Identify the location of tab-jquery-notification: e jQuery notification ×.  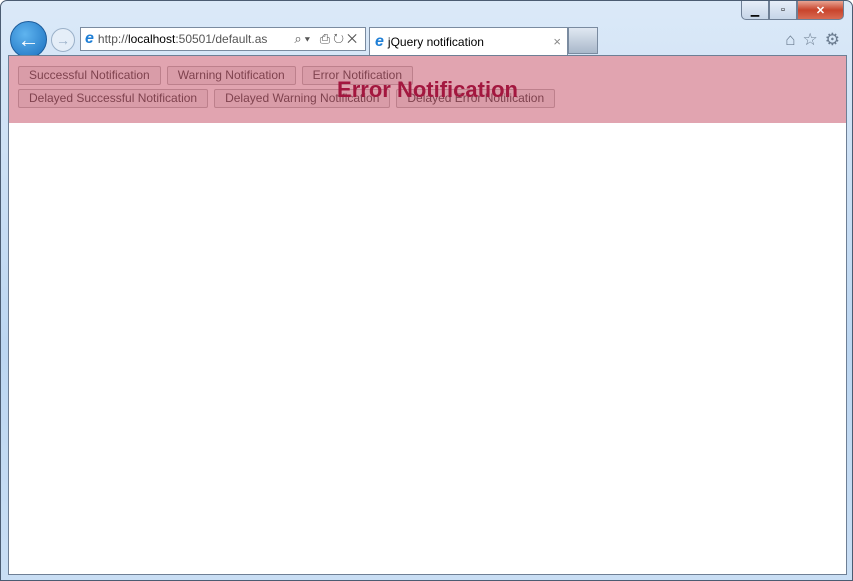
(468, 41).